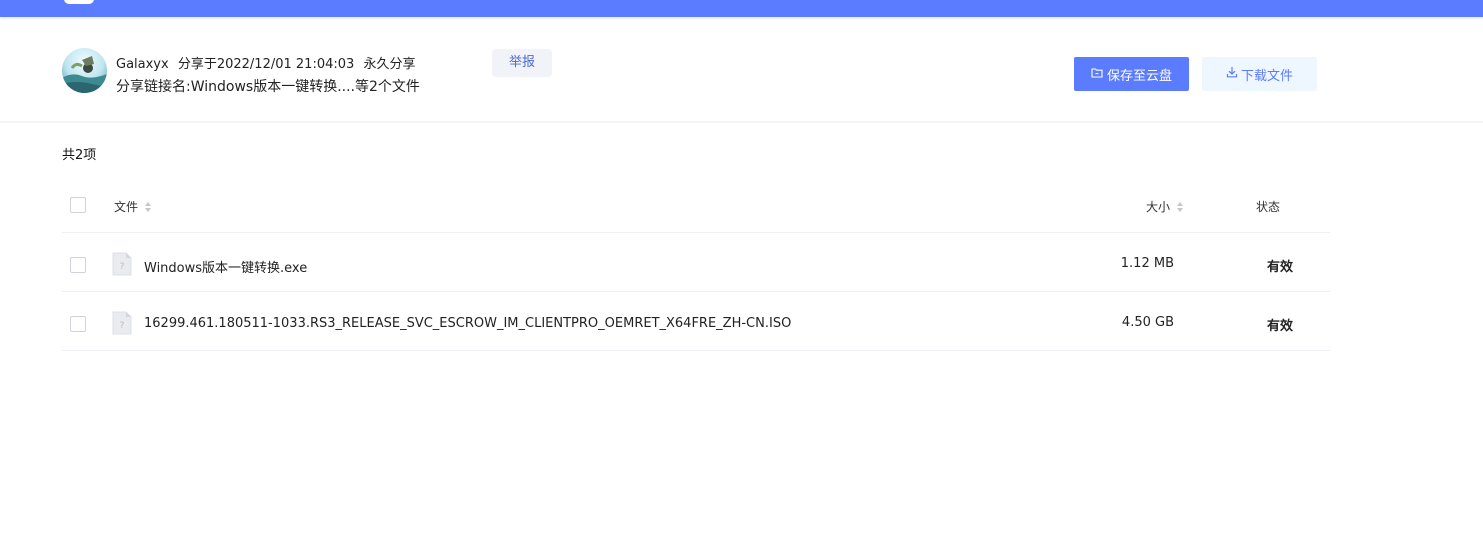  I want to click on column-header-size: 大小, so click(1165, 206).